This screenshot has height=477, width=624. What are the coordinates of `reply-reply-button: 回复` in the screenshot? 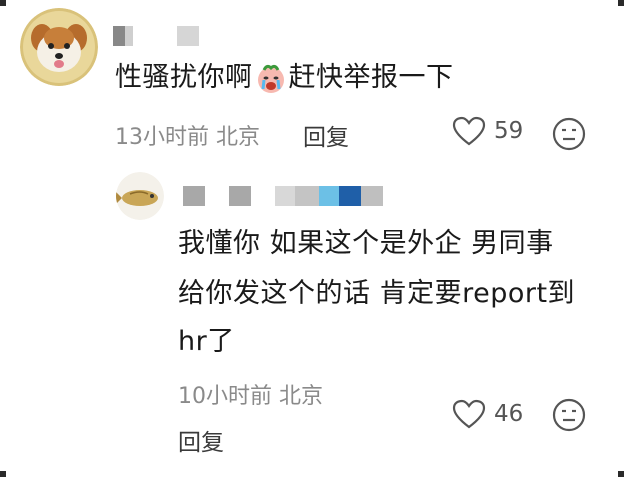 It's located at (201, 440).